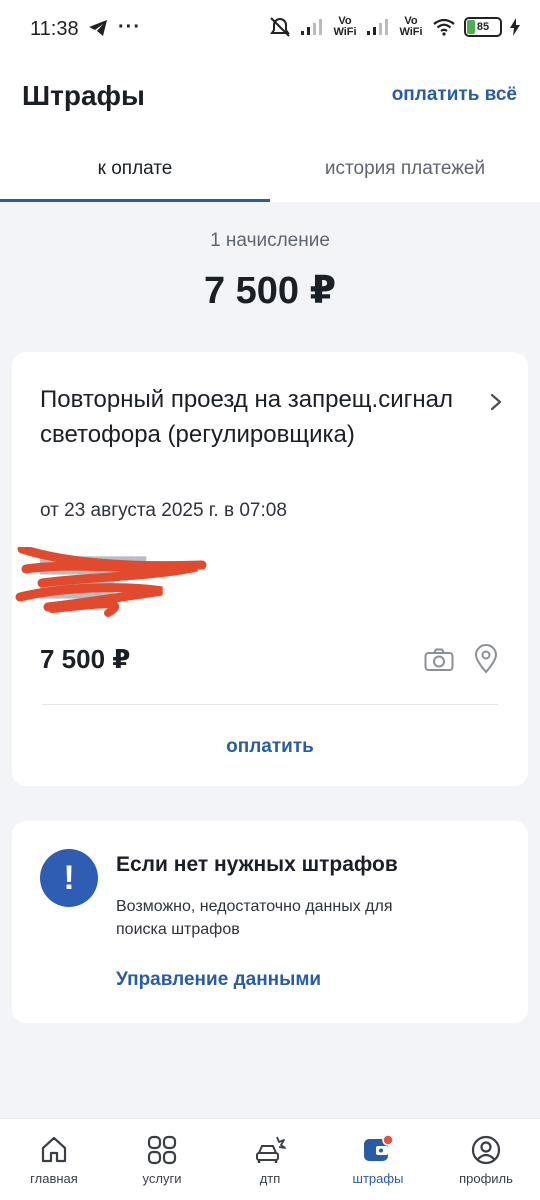 This screenshot has height=1200, width=540. What do you see at coordinates (394, 27) in the screenshot?
I see `status-right-icons: Vo WiFi Vo WiFi 85` at bounding box center [394, 27].